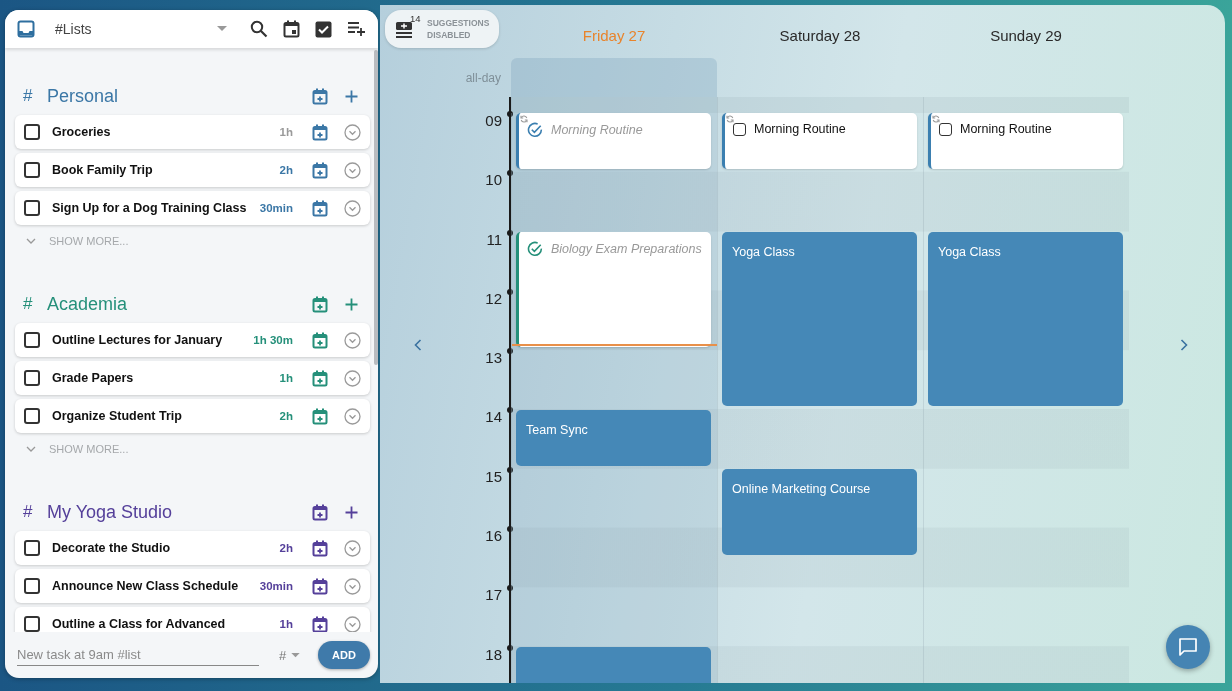 The width and height of the screenshot is (1232, 691). I want to click on task-card: Sign Up for a Dog Training Class 30min, so click(192, 208).